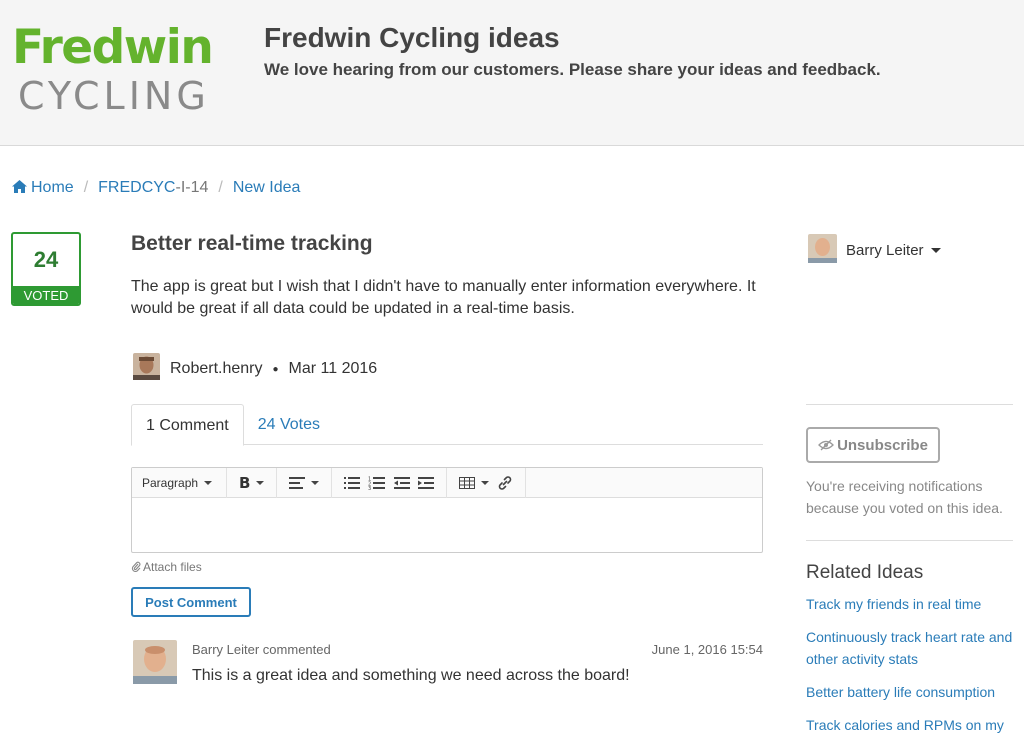 This screenshot has height=739, width=1024. I want to click on eye-slash-icon, so click(826, 445).